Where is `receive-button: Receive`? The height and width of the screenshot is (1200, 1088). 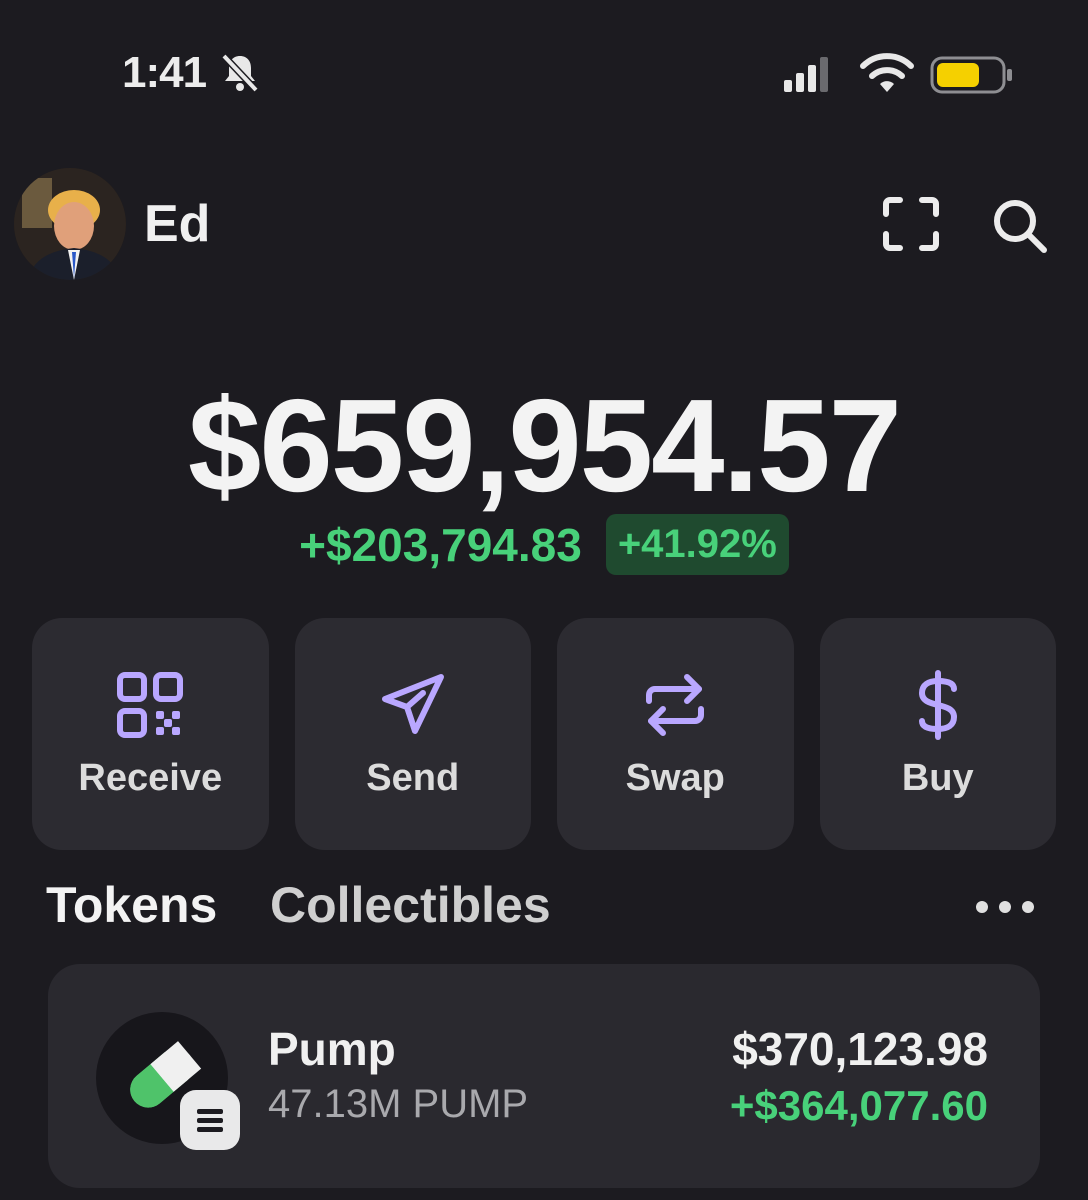
receive-button: Receive is located at coordinates (150, 734).